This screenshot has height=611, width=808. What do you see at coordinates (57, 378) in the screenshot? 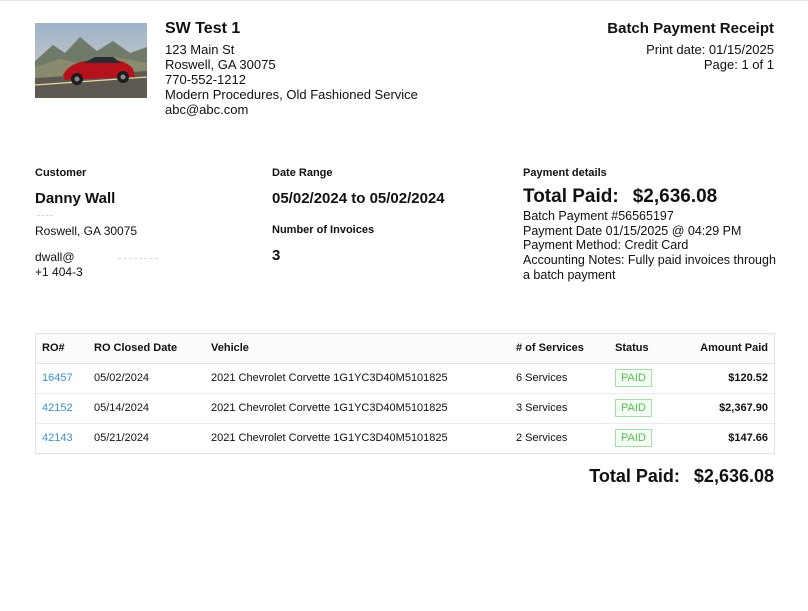
I see `ro-link: 16457` at bounding box center [57, 378].